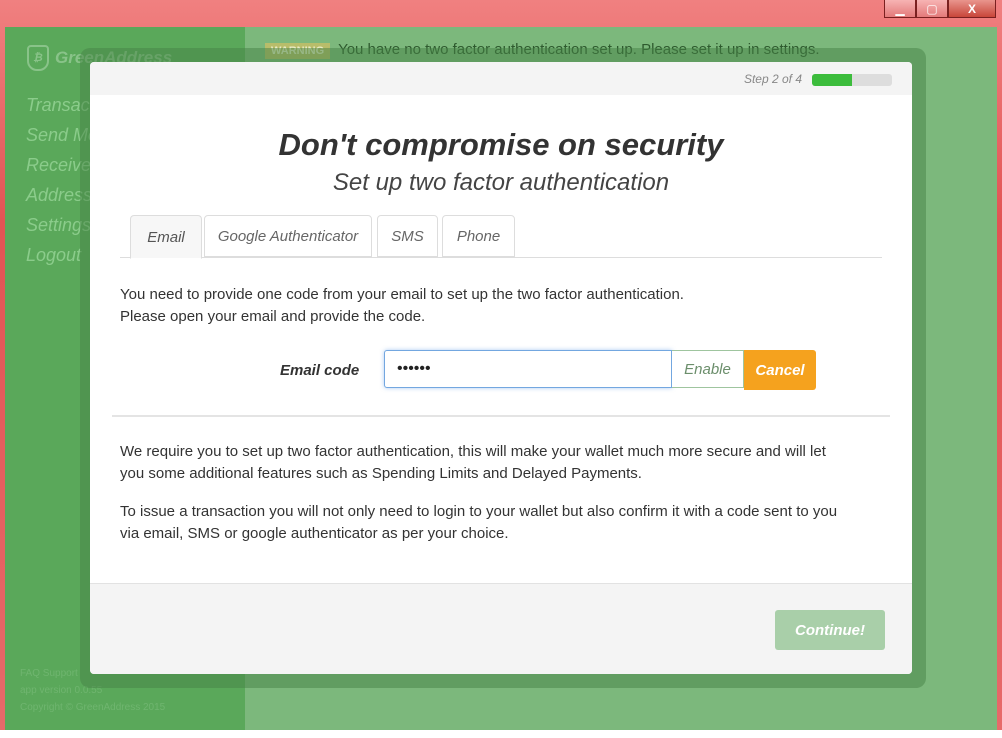 This screenshot has height=738, width=1002. I want to click on bitcoin-shield-icon: ₿, so click(38, 58).